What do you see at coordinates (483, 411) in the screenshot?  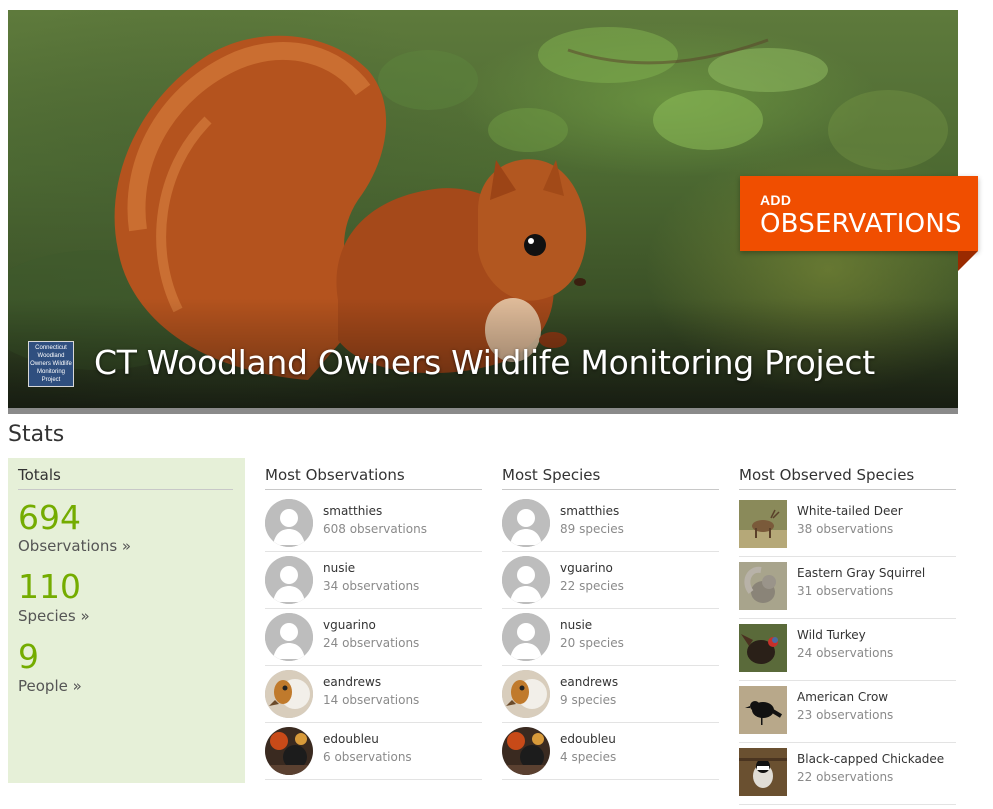 I see `banner-divider` at bounding box center [483, 411].